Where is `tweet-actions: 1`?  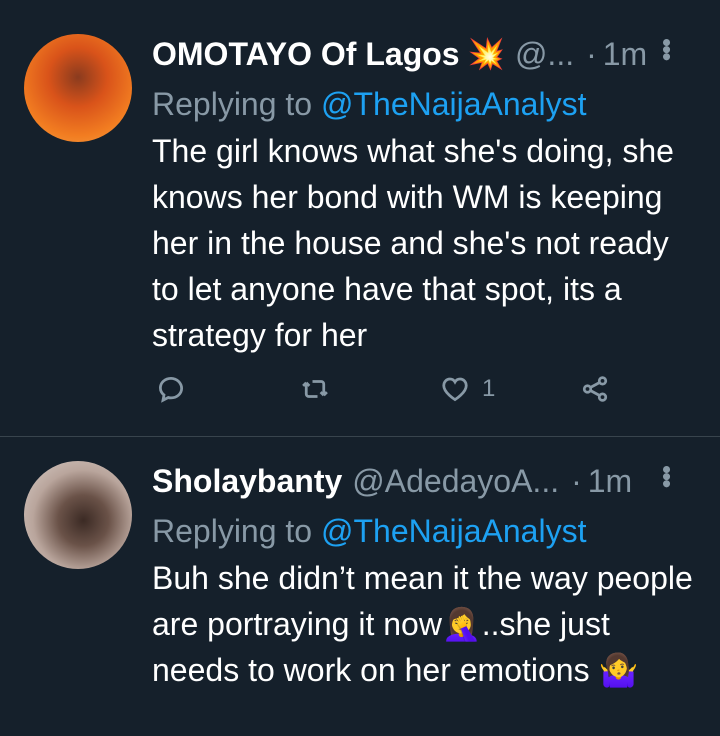 tweet-actions: 1 is located at coordinates (387, 396).